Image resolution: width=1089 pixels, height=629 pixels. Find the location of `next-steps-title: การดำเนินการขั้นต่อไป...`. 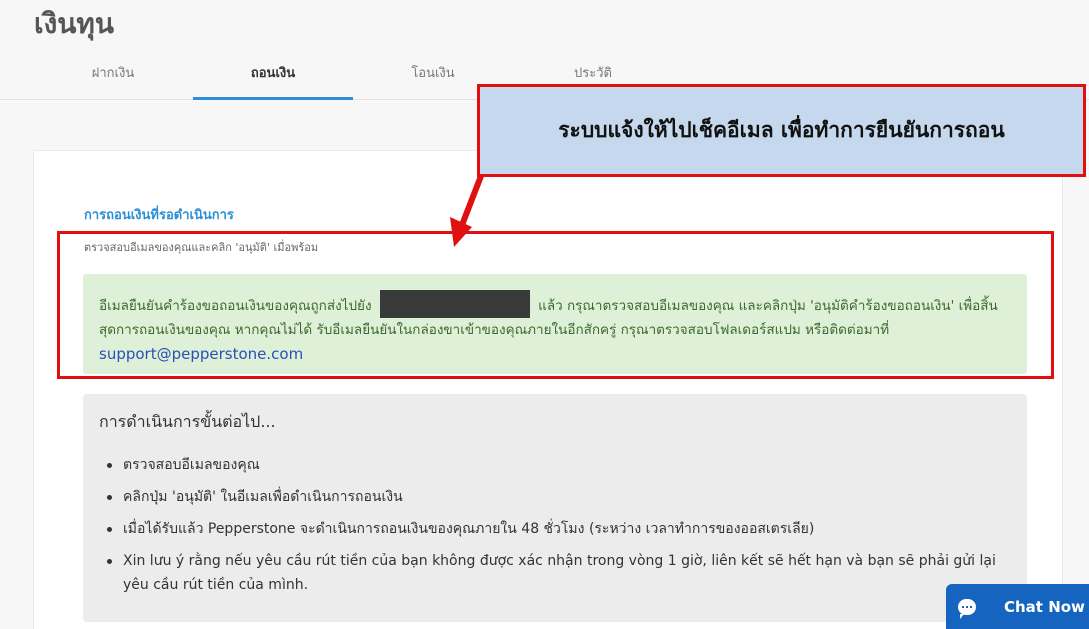

next-steps-title: การดำเนินการขั้นต่อไป... is located at coordinates (187, 421).